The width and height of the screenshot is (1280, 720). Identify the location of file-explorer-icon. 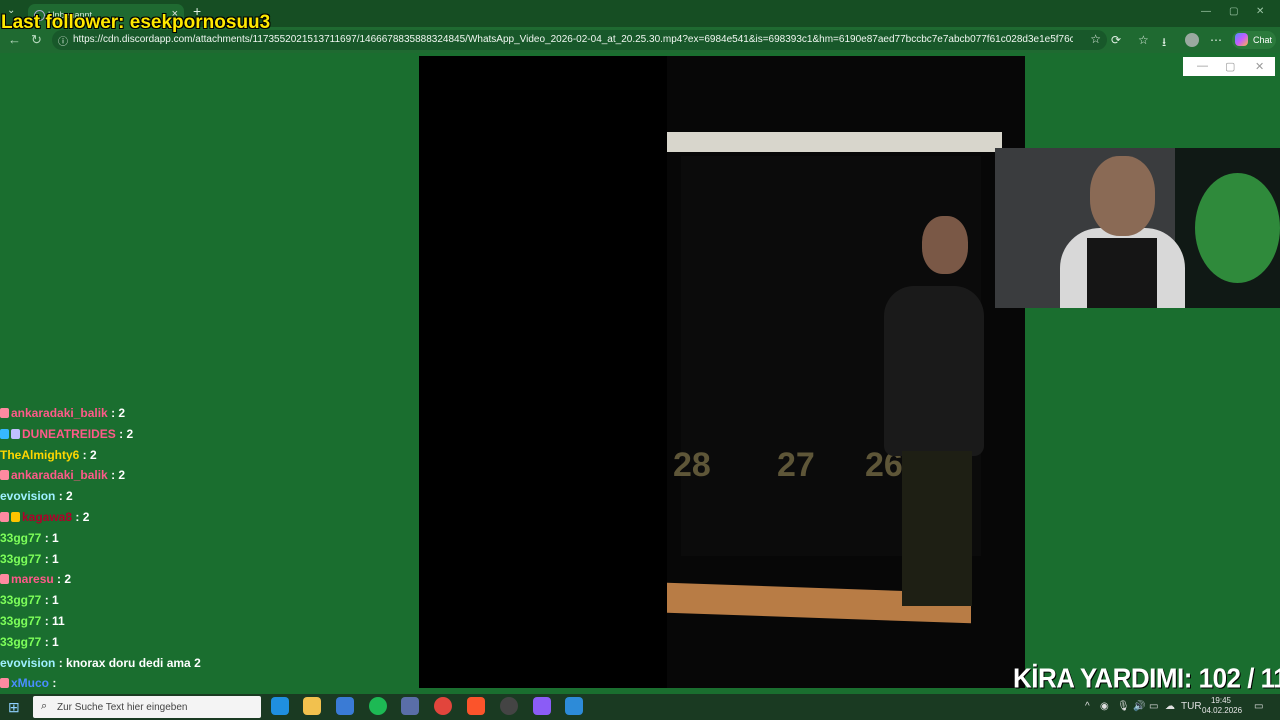
(312, 706).